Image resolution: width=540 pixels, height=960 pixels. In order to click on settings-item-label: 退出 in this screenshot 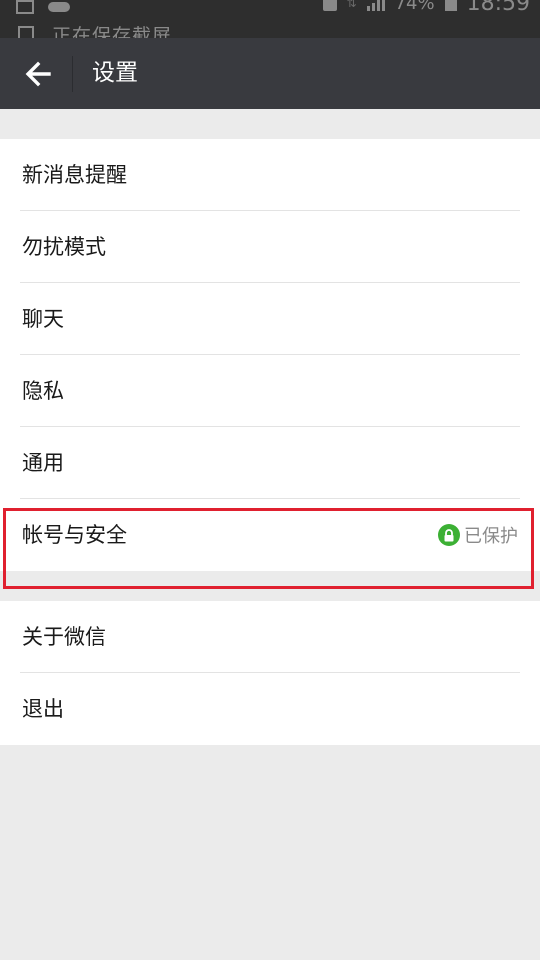, I will do `click(43, 709)`.